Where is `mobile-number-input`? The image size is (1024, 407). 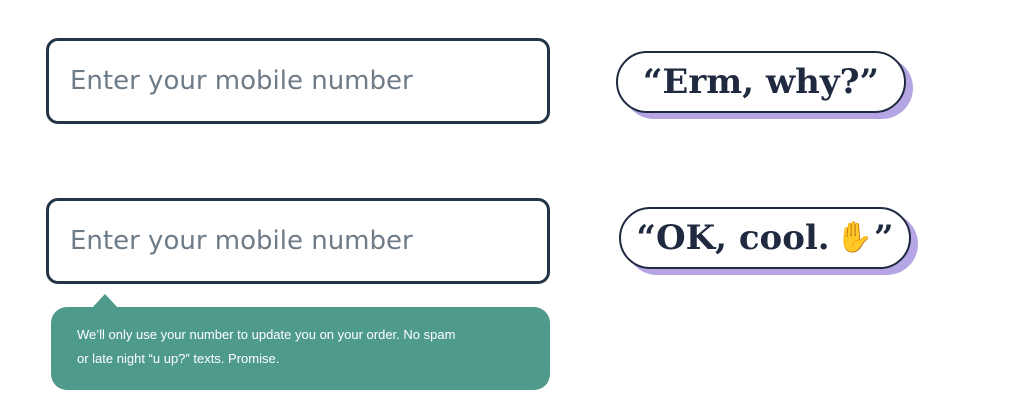
mobile-number-input is located at coordinates (298, 81).